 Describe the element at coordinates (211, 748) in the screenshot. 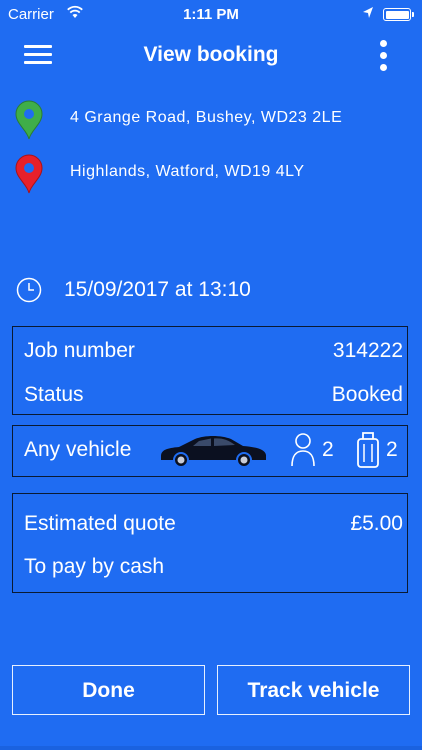

I see `bottom-edge` at that location.